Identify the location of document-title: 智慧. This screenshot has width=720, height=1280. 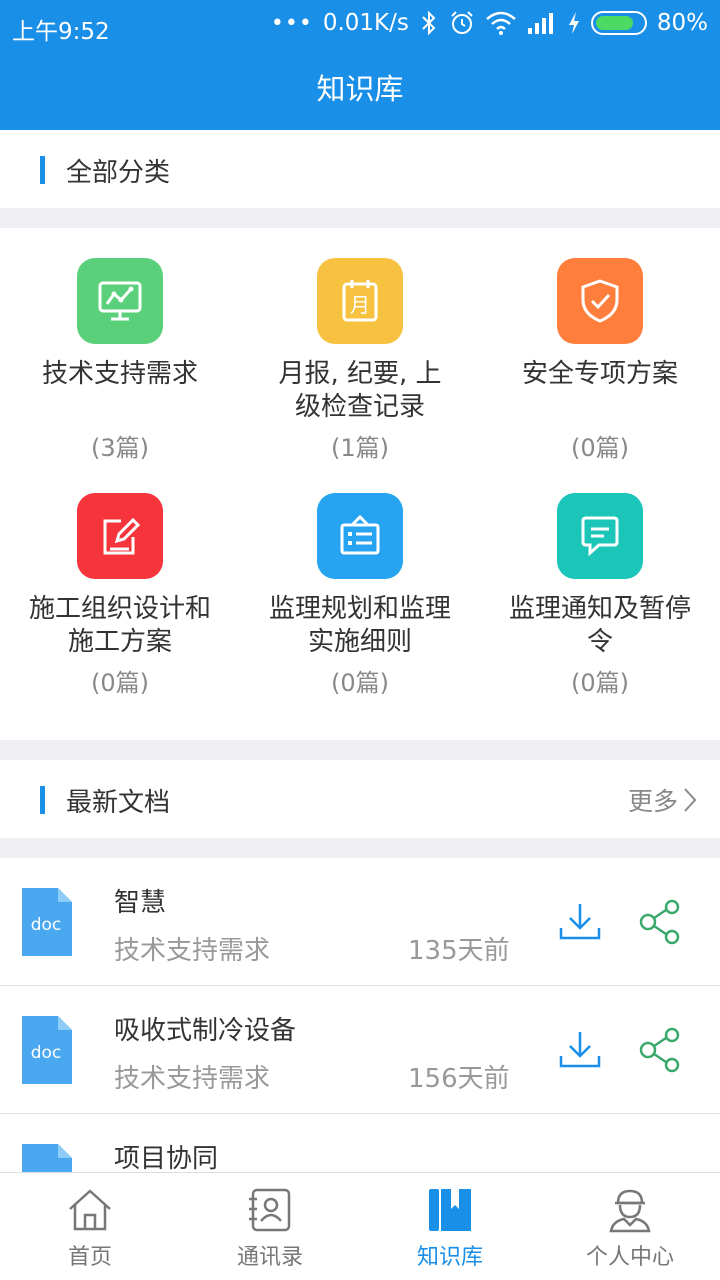
(140, 903).